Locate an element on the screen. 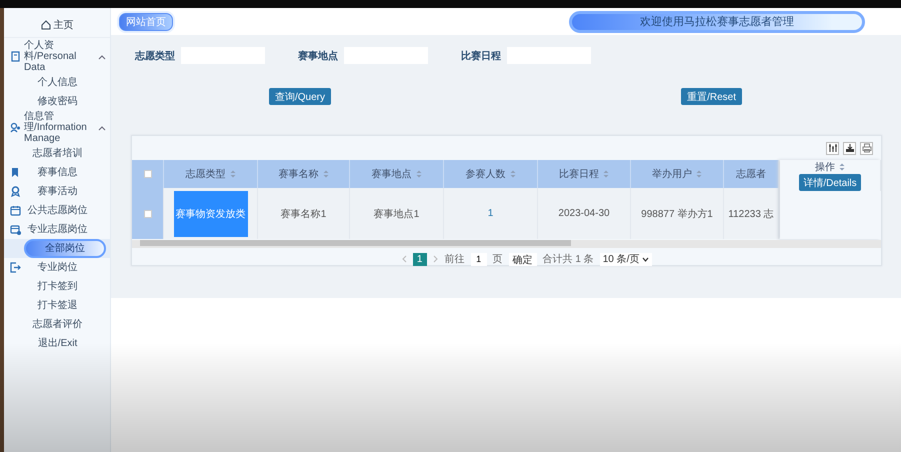  column-header: 操作 is located at coordinates (825, 167).